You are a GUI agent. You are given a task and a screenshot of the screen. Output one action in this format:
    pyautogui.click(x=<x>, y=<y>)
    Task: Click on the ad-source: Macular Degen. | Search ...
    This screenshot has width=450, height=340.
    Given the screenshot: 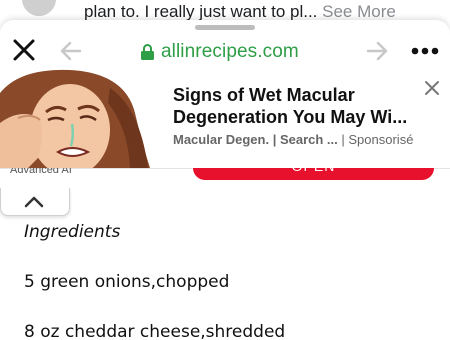 What is the action you would take?
    pyautogui.click(x=255, y=139)
    